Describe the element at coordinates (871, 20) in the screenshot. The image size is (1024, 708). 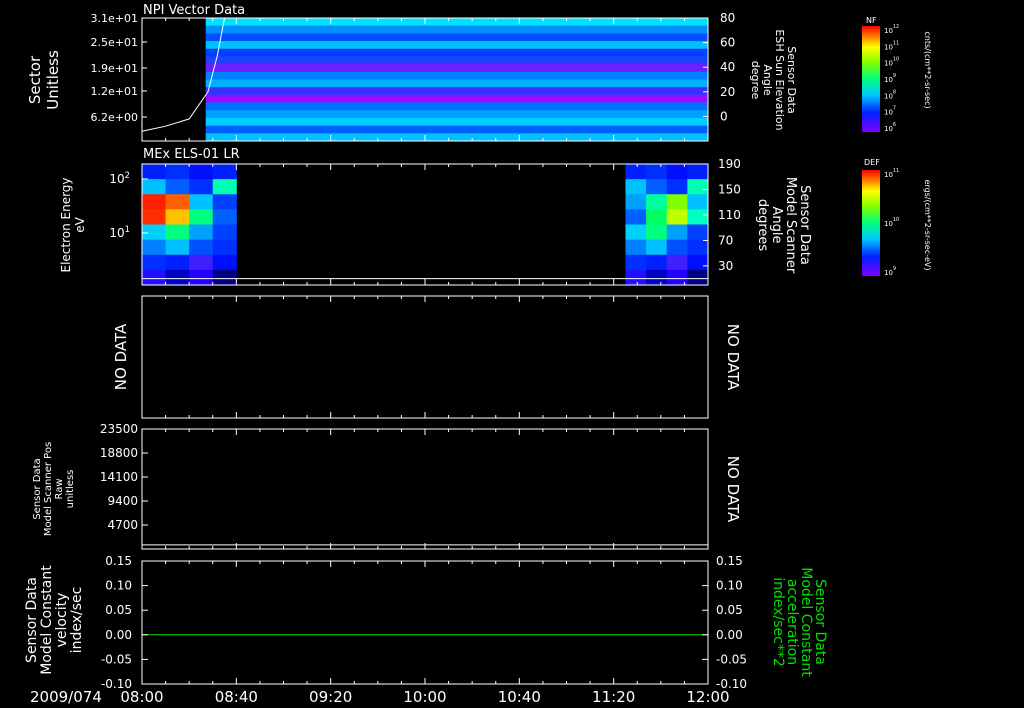
I see `colorbar-nf-label: NF` at that location.